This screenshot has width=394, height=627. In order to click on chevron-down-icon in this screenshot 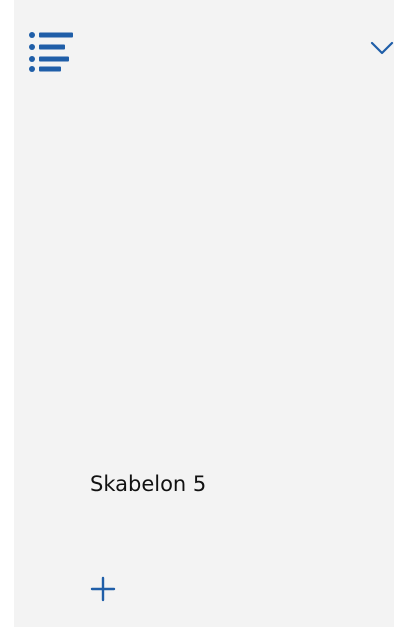, I will do `click(382, 48)`.